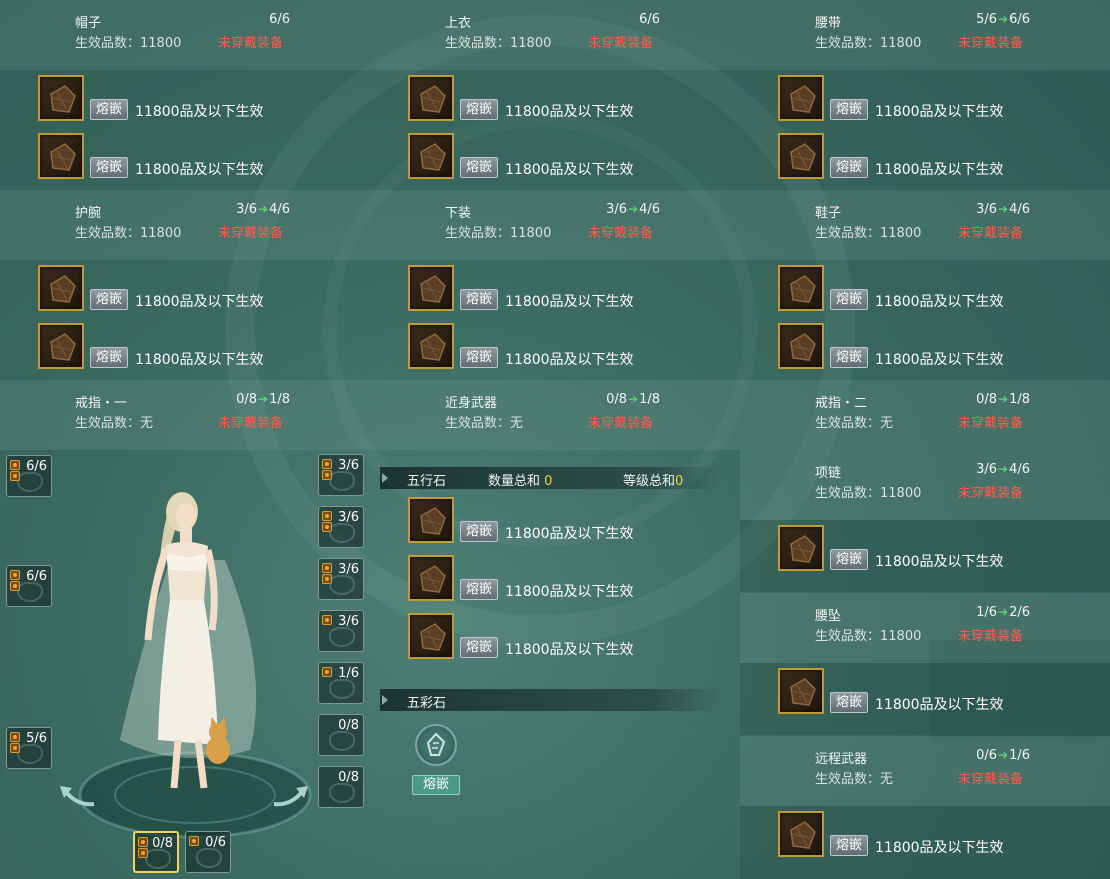  Describe the element at coordinates (128, 233) in the screenshot. I see `slot-grade-bracer: 生效品数：11800` at that location.